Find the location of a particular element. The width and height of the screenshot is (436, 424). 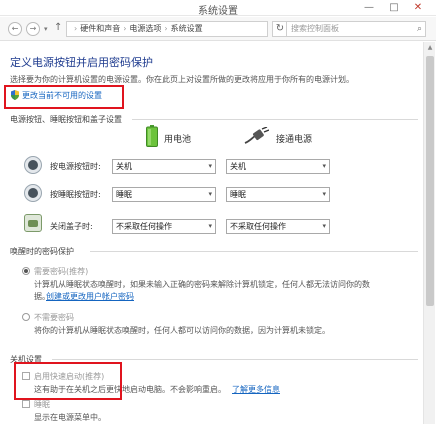

scrollbar-thumb is located at coordinates (430, 181).